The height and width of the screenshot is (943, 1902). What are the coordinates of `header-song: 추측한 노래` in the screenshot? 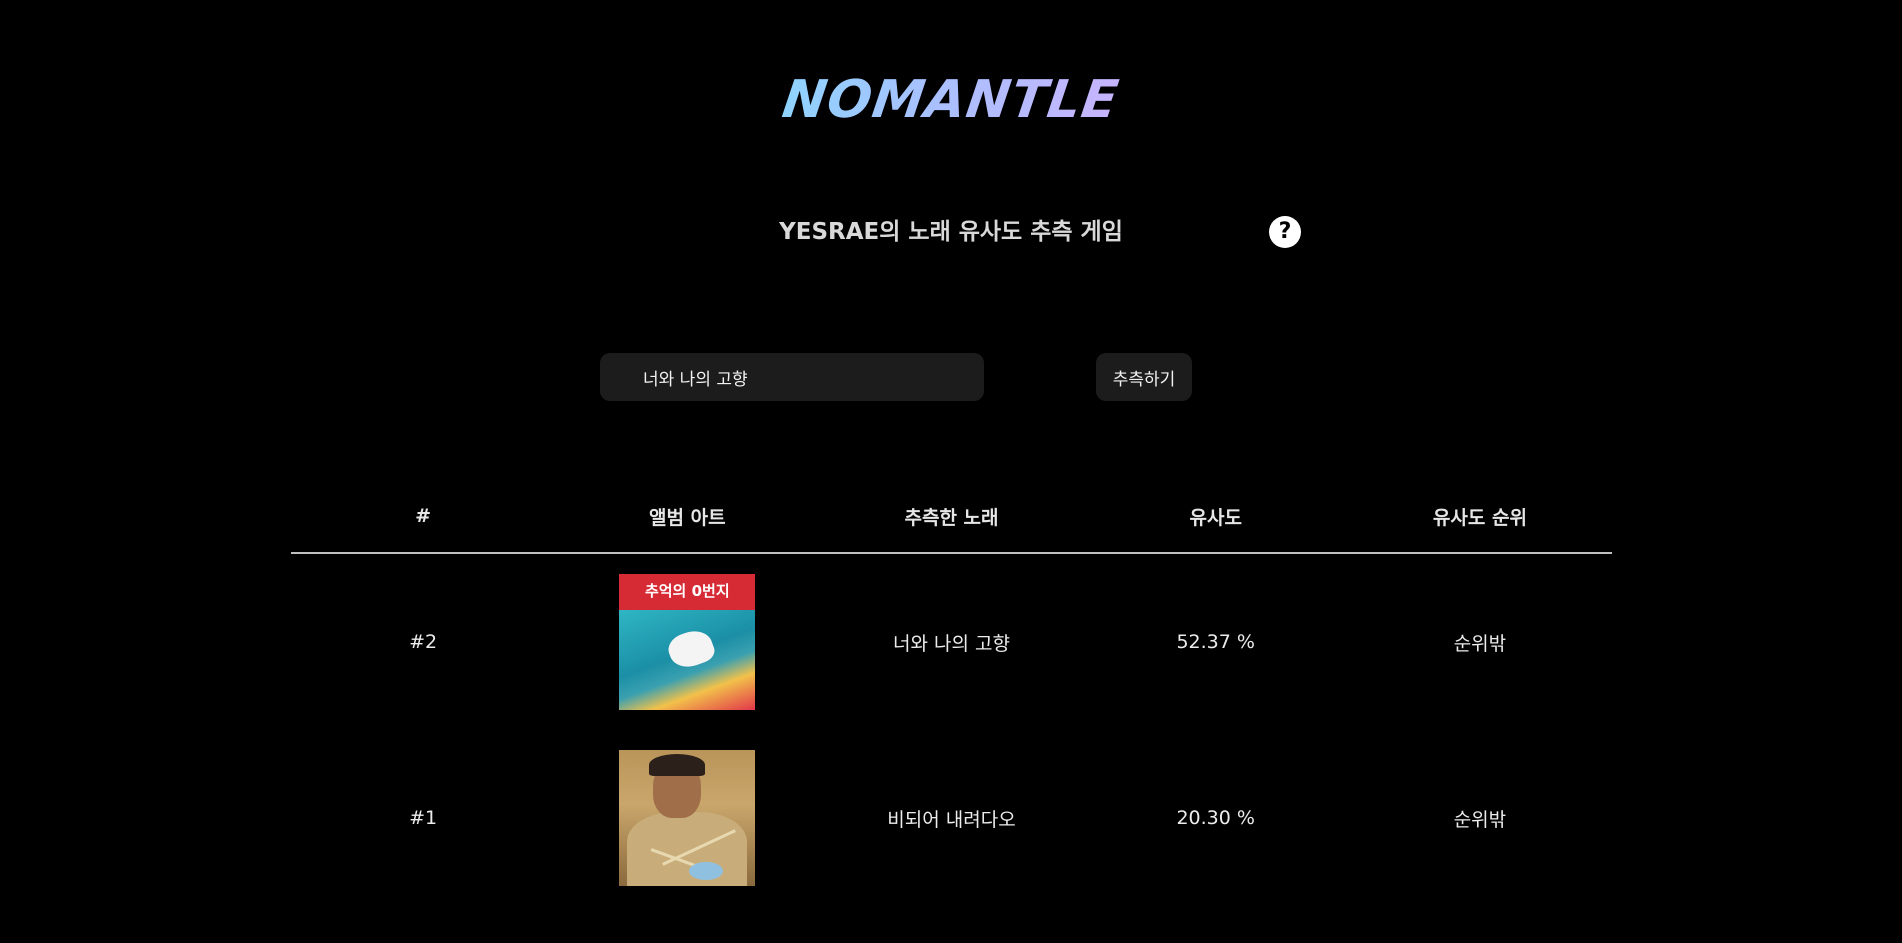 It's located at (951, 517).